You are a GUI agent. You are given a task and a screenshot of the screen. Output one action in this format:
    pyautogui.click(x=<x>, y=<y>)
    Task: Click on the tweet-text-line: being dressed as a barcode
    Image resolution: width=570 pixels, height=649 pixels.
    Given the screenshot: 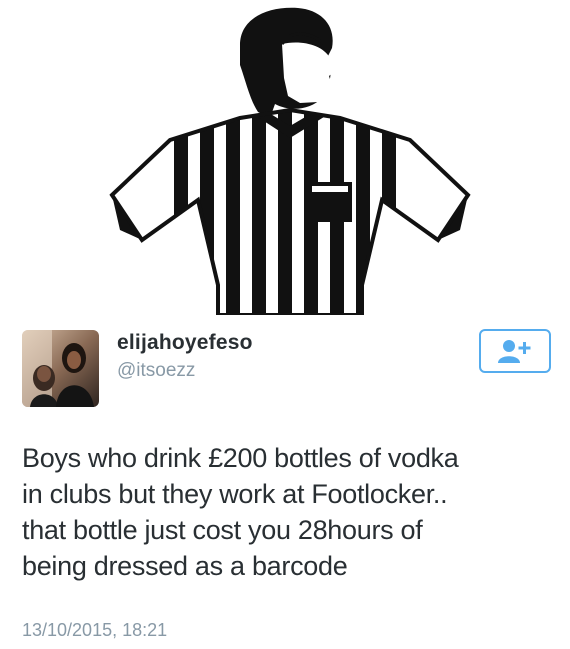 What is the action you would take?
    pyautogui.click(x=185, y=566)
    